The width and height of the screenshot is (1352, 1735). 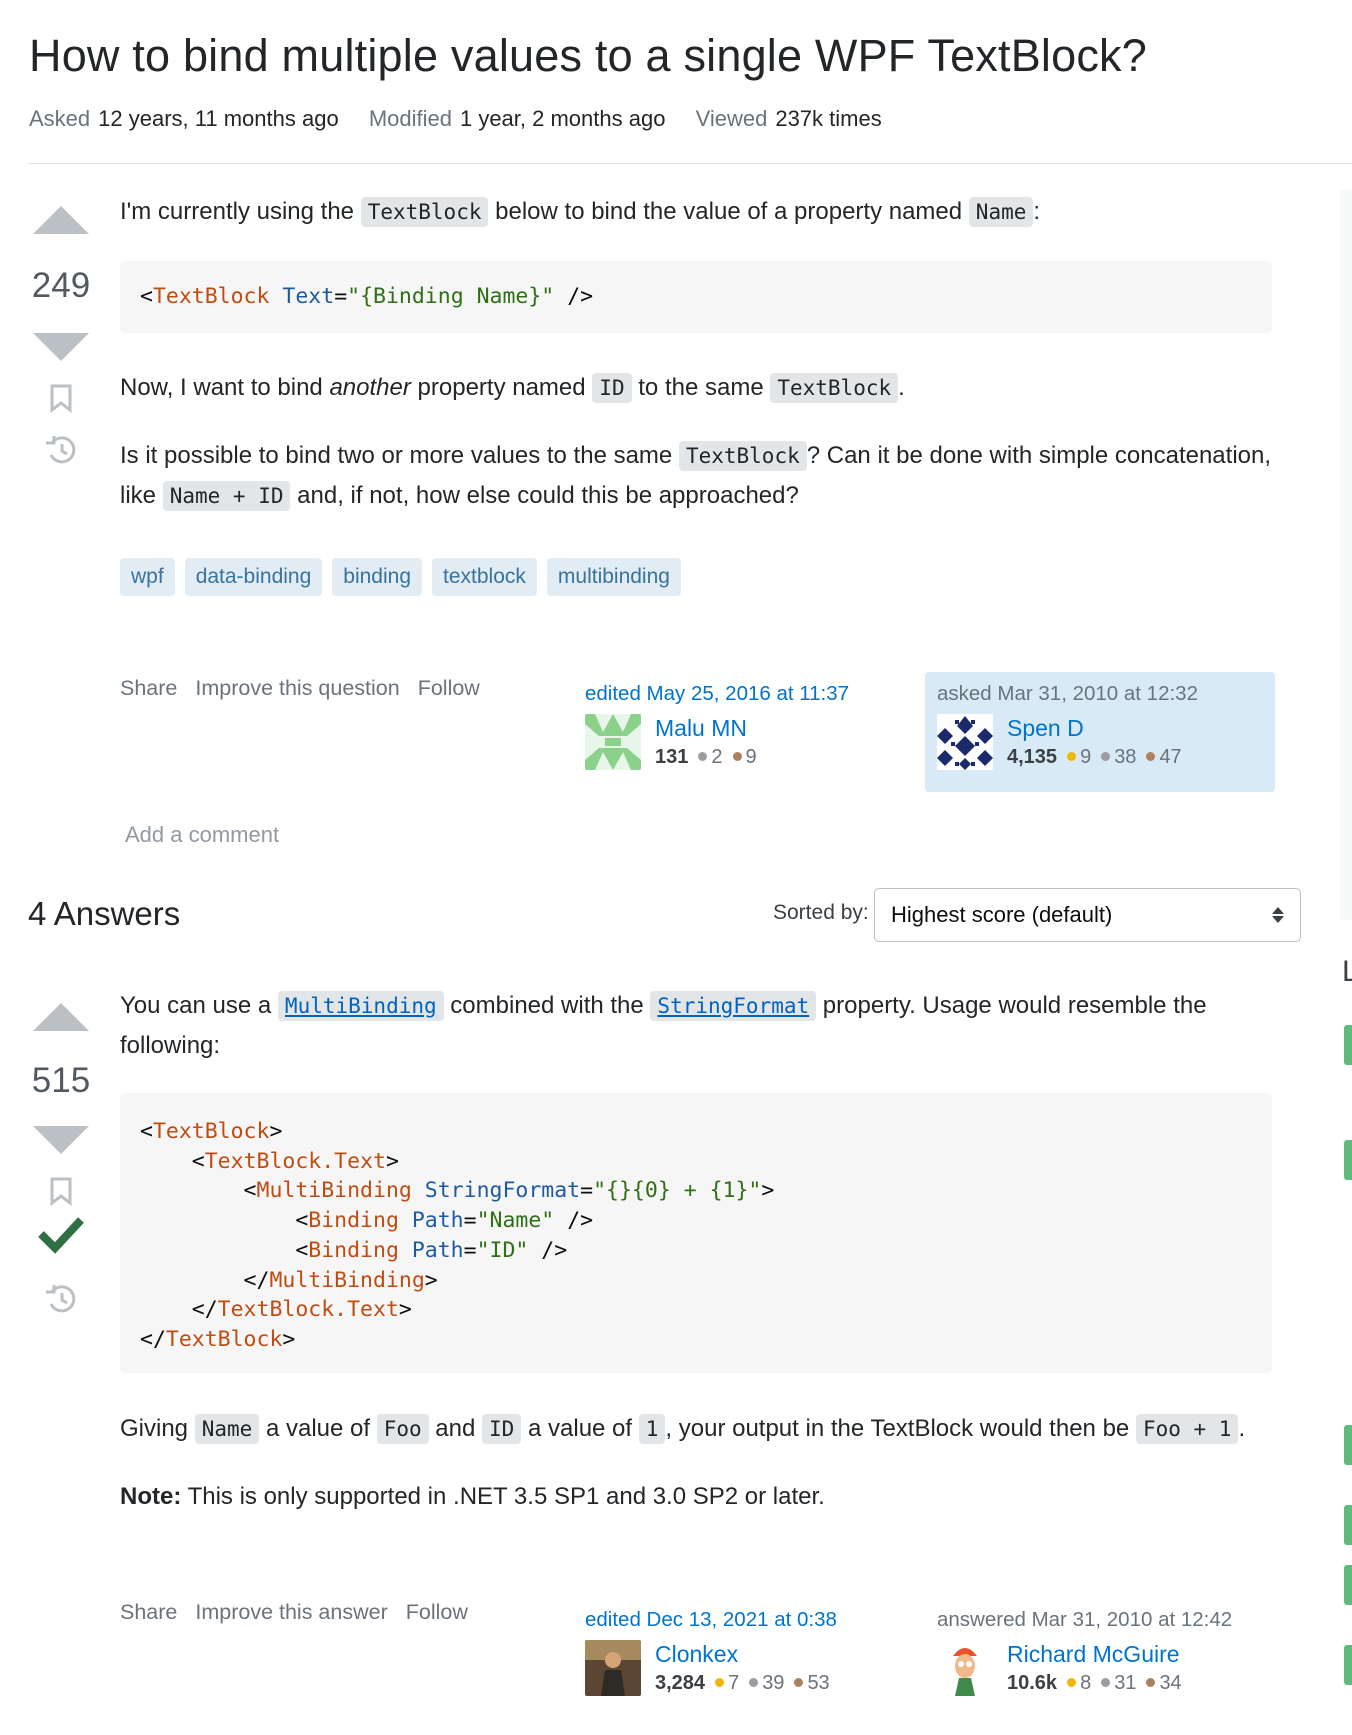 I want to click on answers-count: 4 Answers, so click(x=104, y=913).